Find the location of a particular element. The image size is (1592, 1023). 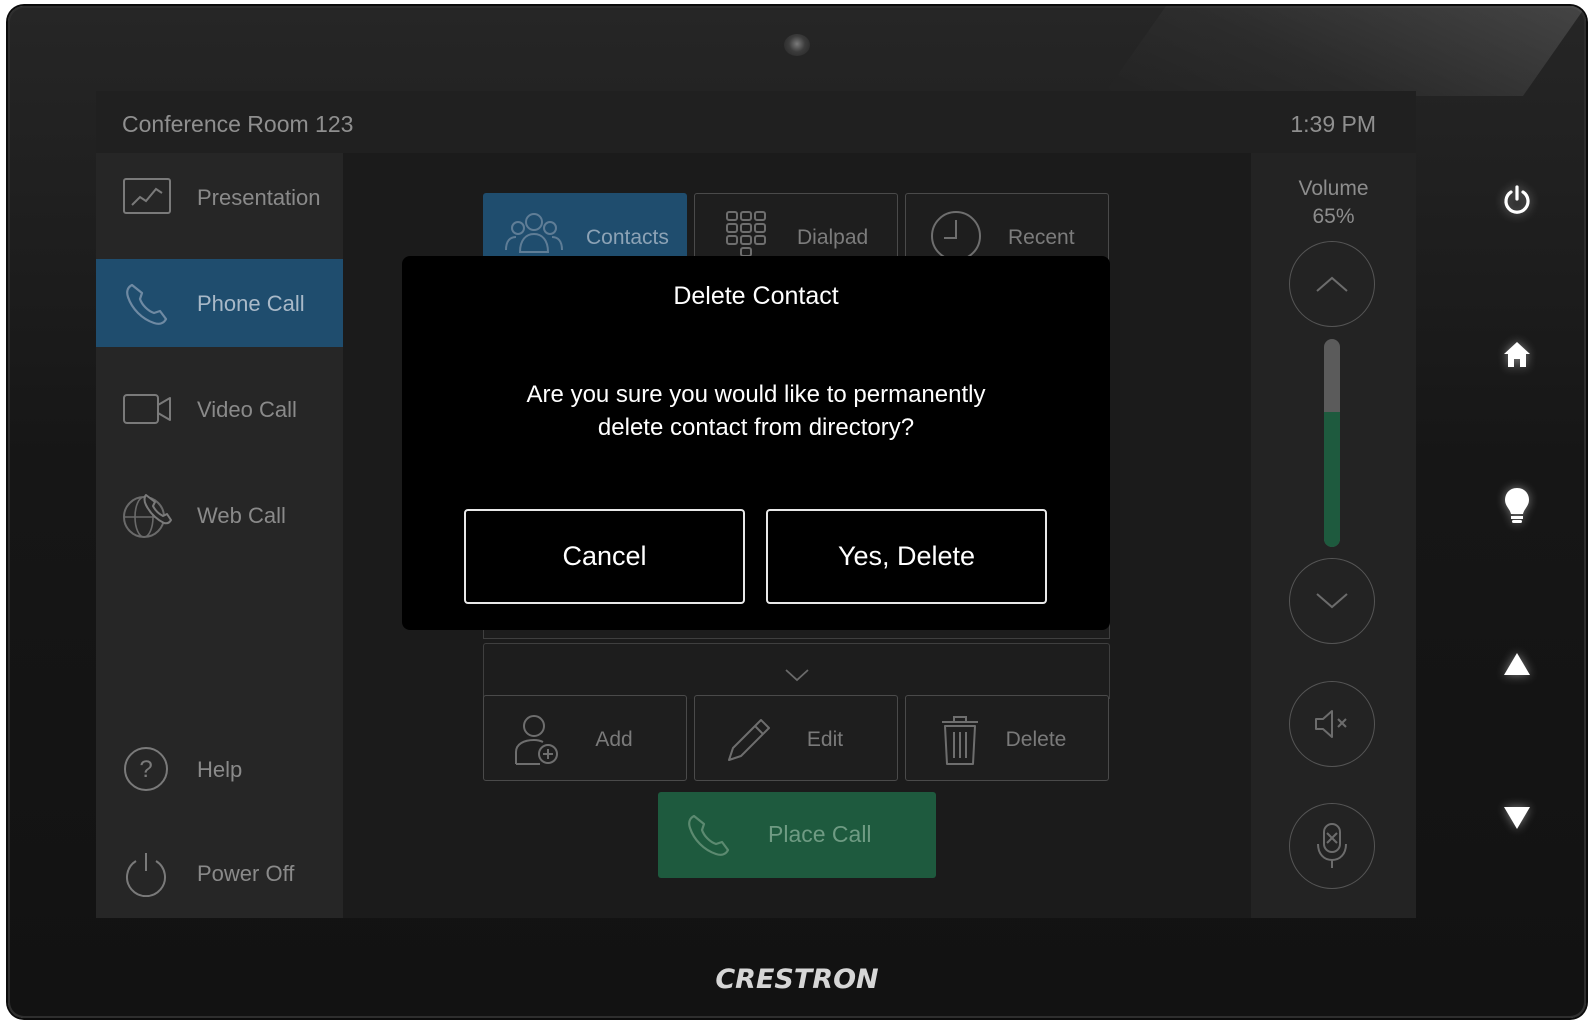

edit-label: Edit is located at coordinates (825, 739).